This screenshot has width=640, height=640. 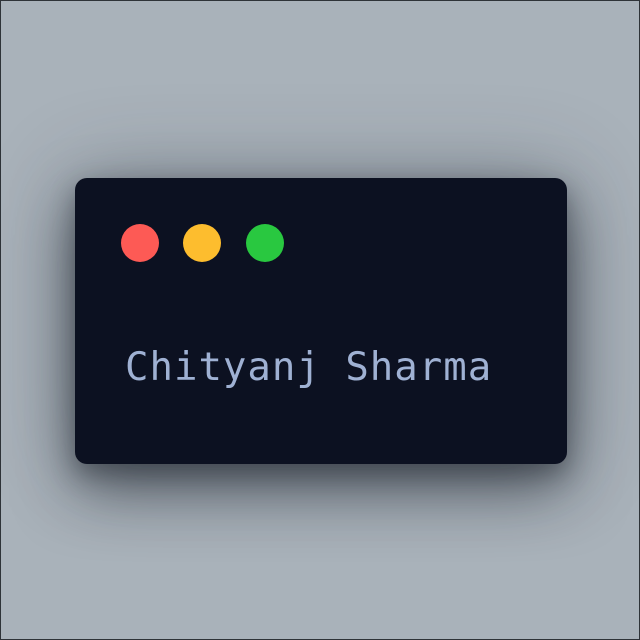 What do you see at coordinates (140, 243) in the screenshot?
I see `close-window-button` at bounding box center [140, 243].